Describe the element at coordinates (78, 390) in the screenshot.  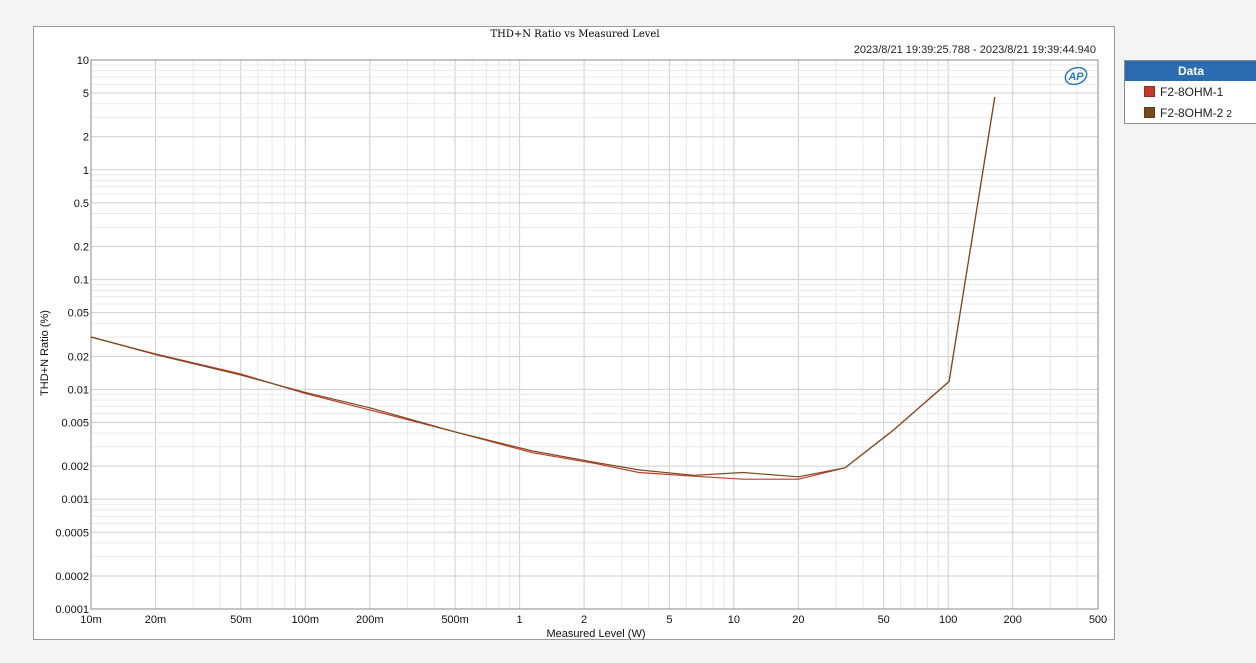
I see `y-tick-label: 0.01` at that location.